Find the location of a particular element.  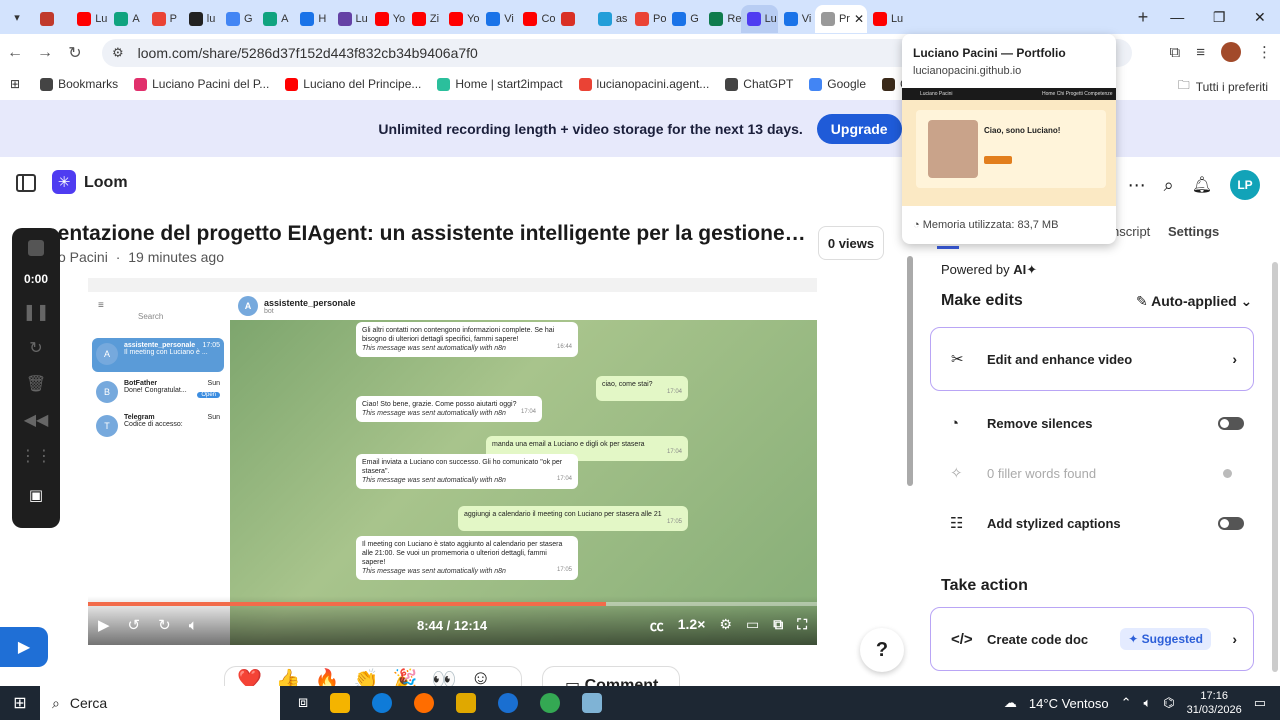

speaker-icon: 🔈︎ is located at coordinates (1147, 703).